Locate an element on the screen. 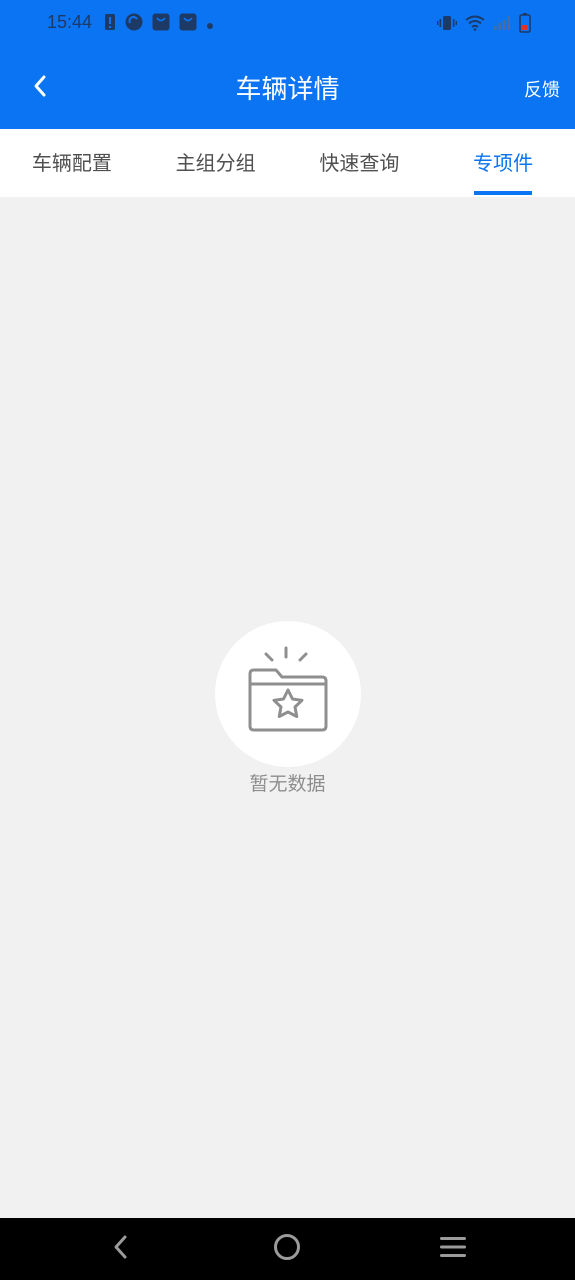 The width and height of the screenshot is (575, 1280). battery-icon is located at coordinates (525, 25).